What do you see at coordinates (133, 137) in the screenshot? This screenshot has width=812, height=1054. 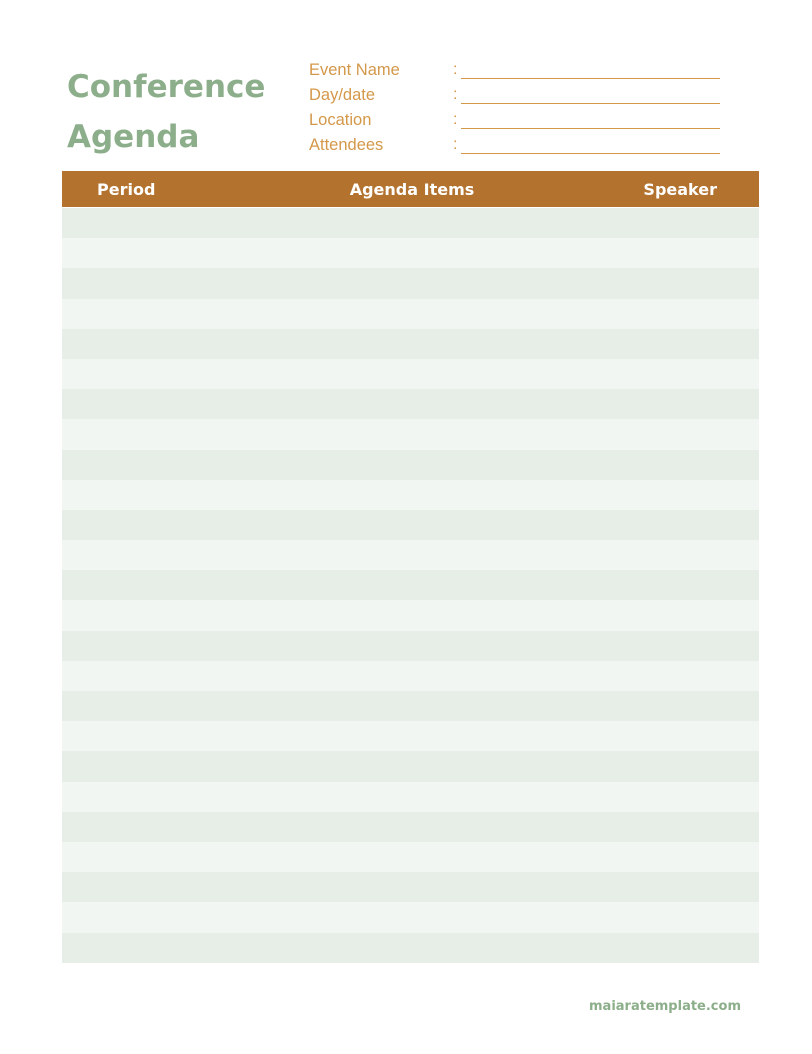 I see `title-line-2: Agenda` at bounding box center [133, 137].